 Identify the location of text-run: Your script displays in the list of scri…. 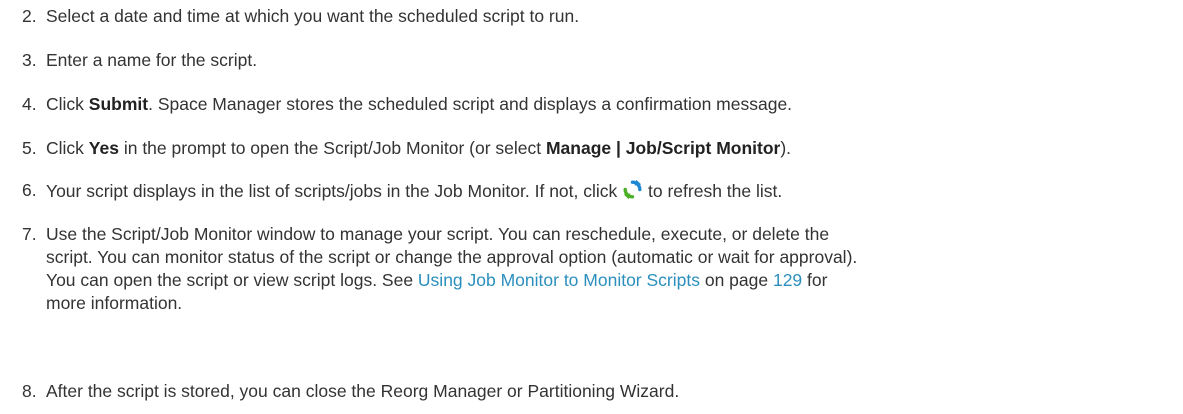
(334, 191).